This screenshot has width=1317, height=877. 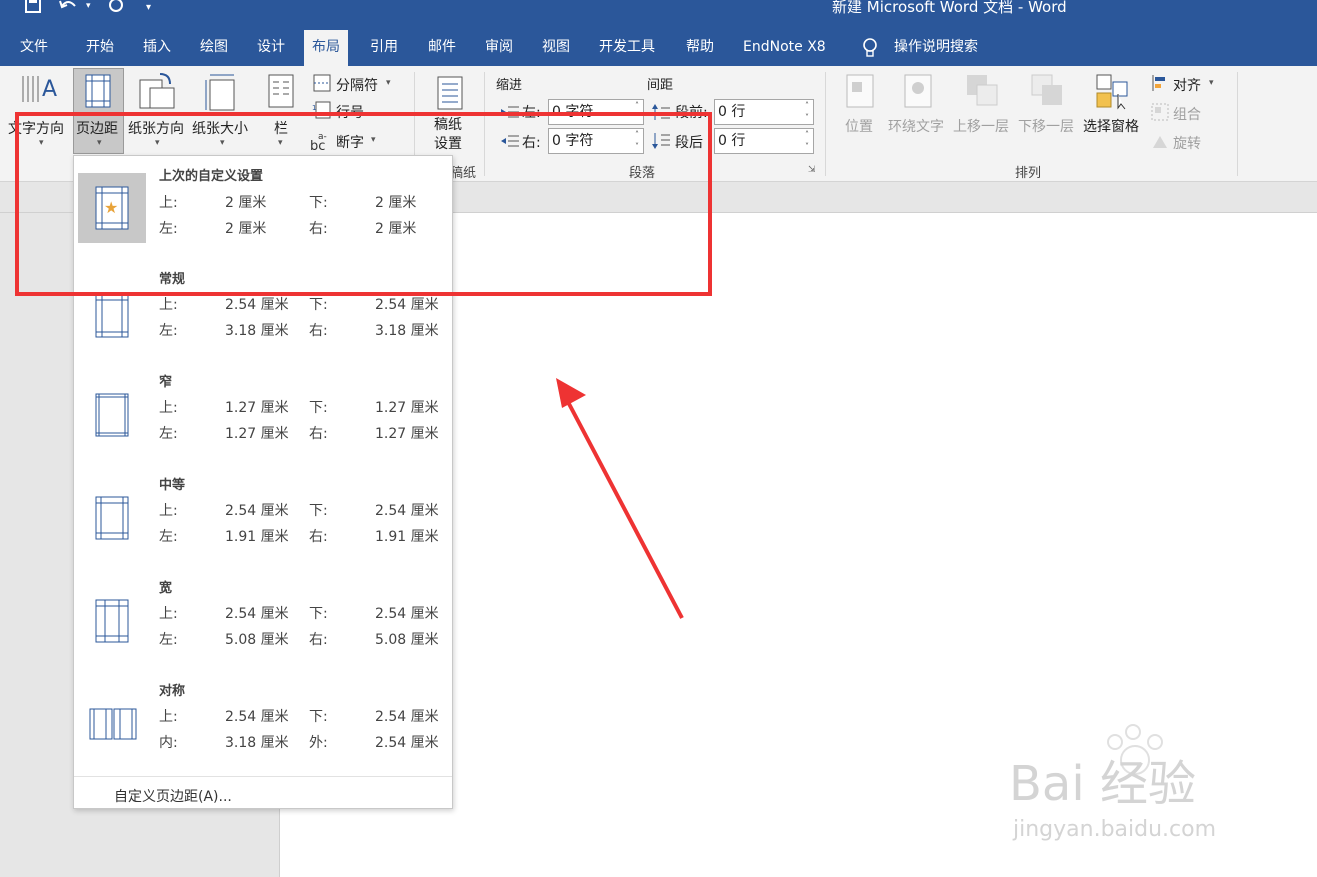 I want to click on watermark-brand: Bai 经验, so click(x=1102, y=784).